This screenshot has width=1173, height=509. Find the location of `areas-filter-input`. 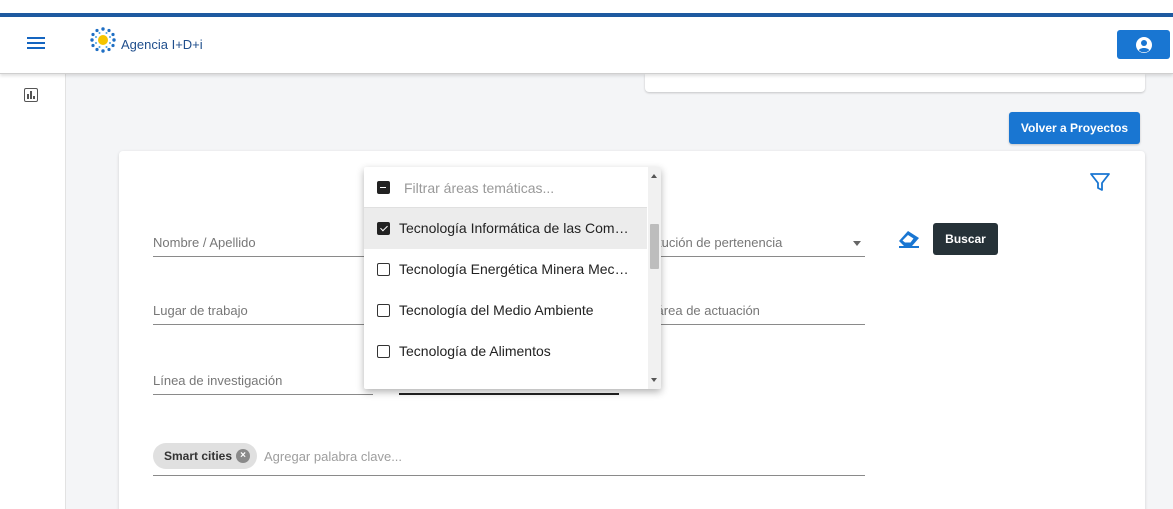

areas-filter-input is located at coordinates (521, 188).